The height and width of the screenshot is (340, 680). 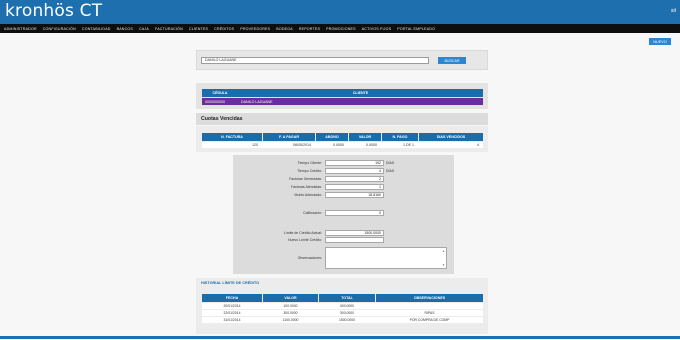 What do you see at coordinates (354, 171) in the screenshot?
I see `field-tiempo-credito: 4` at bounding box center [354, 171].